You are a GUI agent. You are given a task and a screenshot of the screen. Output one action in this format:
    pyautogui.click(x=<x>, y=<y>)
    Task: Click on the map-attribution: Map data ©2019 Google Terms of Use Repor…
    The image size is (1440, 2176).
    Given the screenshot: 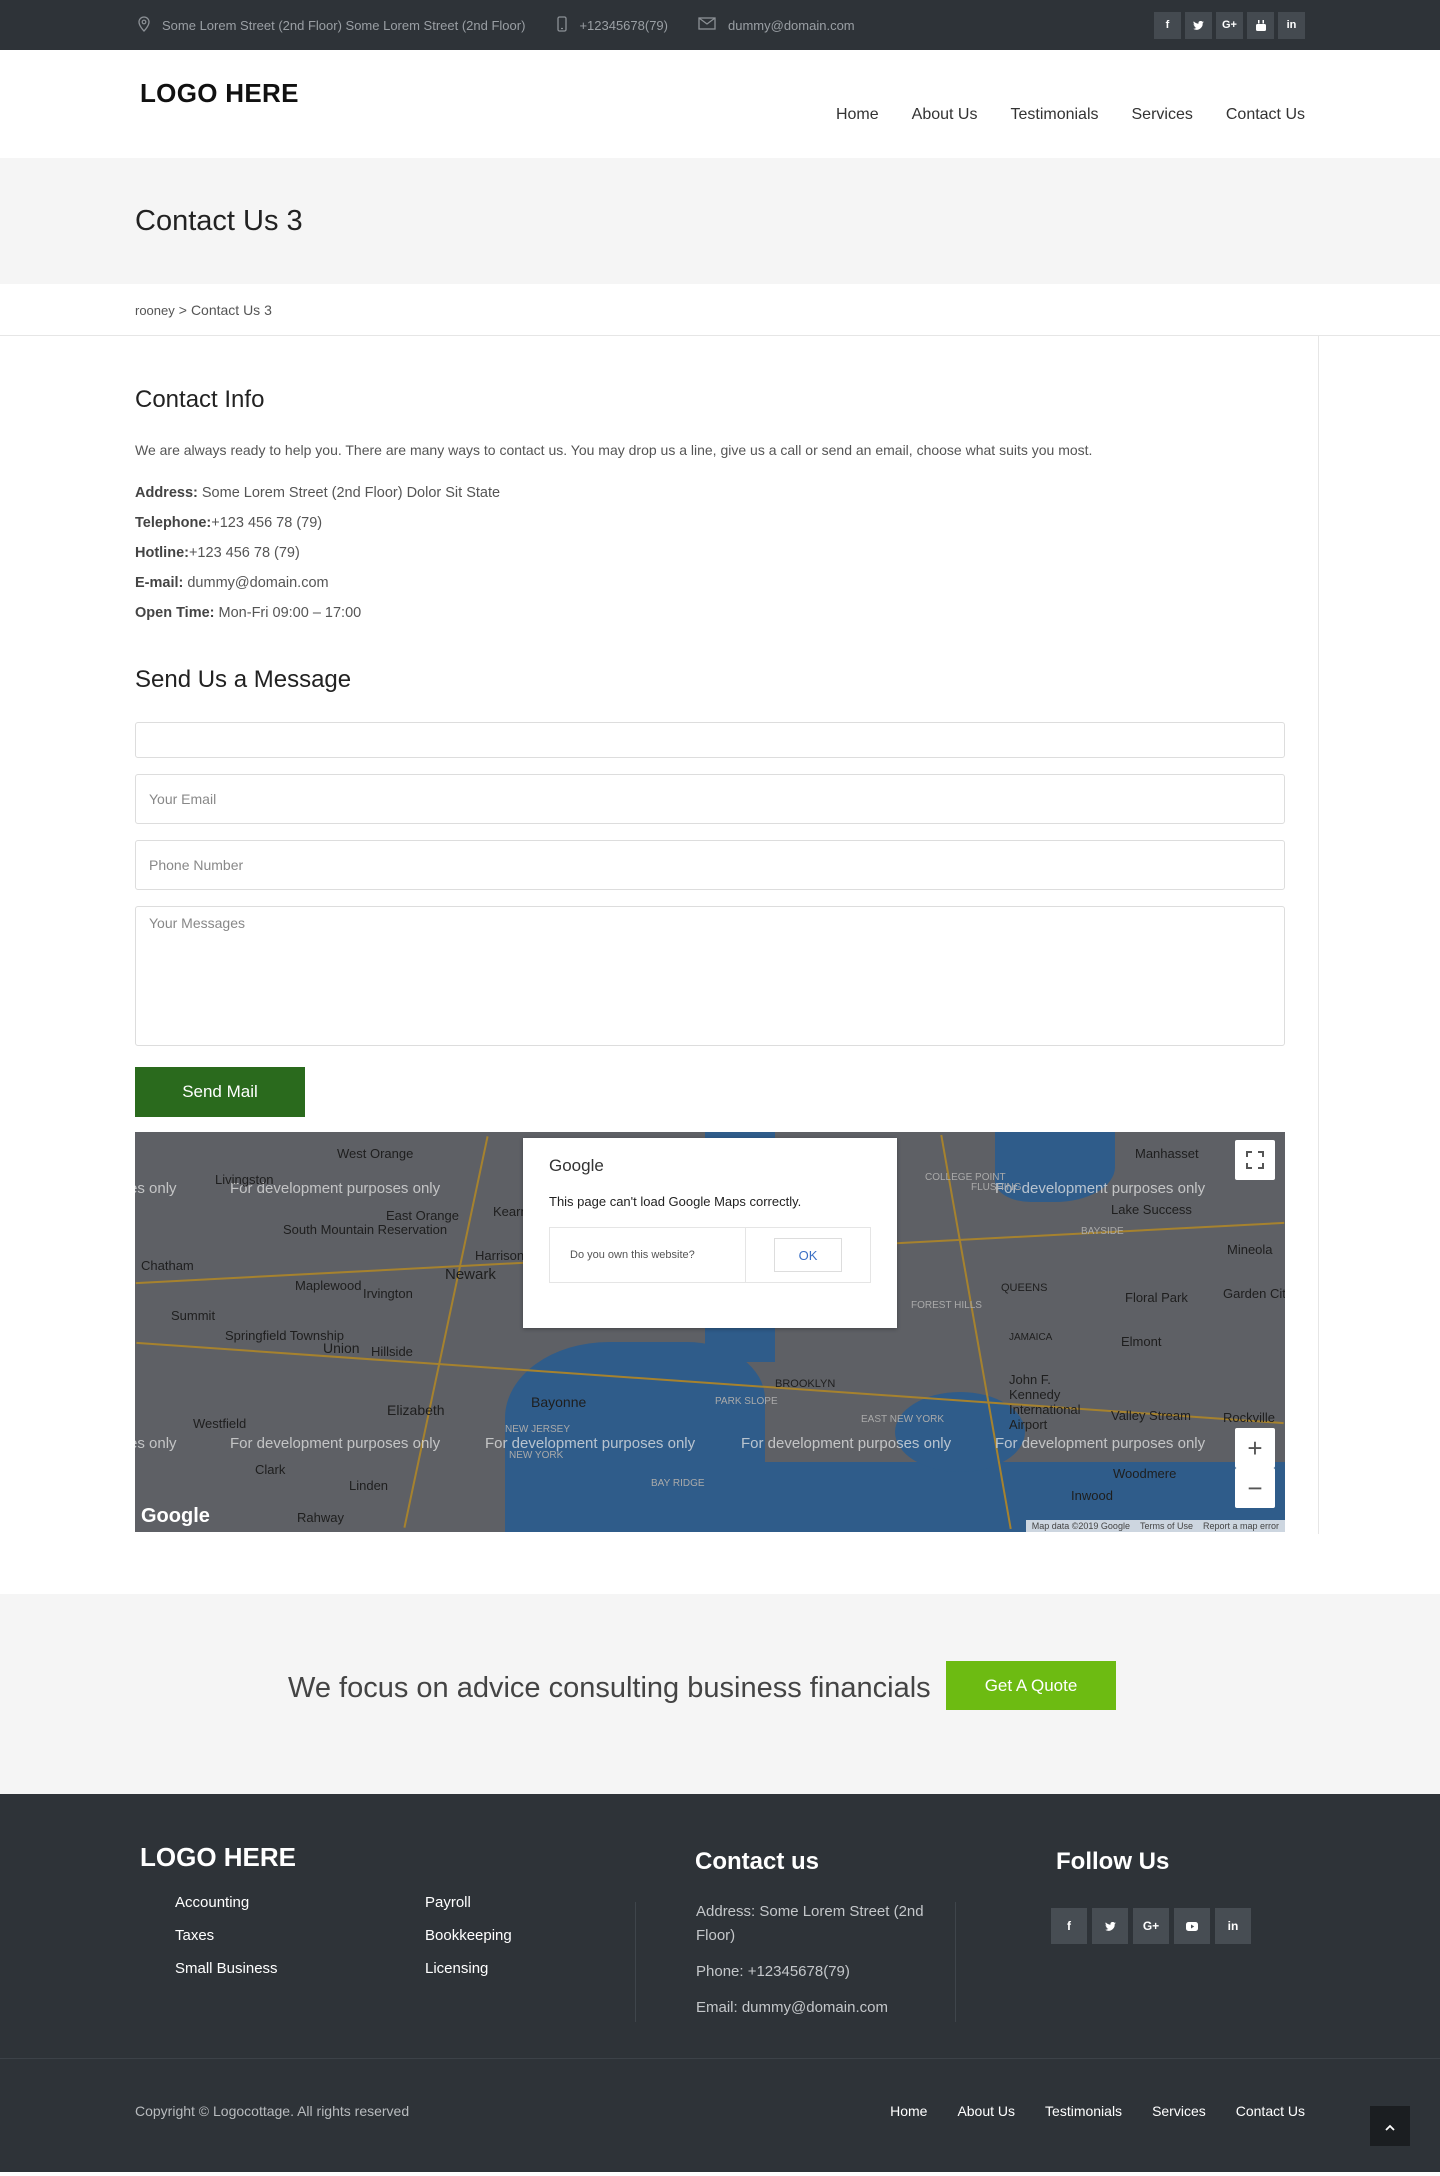 What is the action you would take?
    pyautogui.click(x=1155, y=1526)
    